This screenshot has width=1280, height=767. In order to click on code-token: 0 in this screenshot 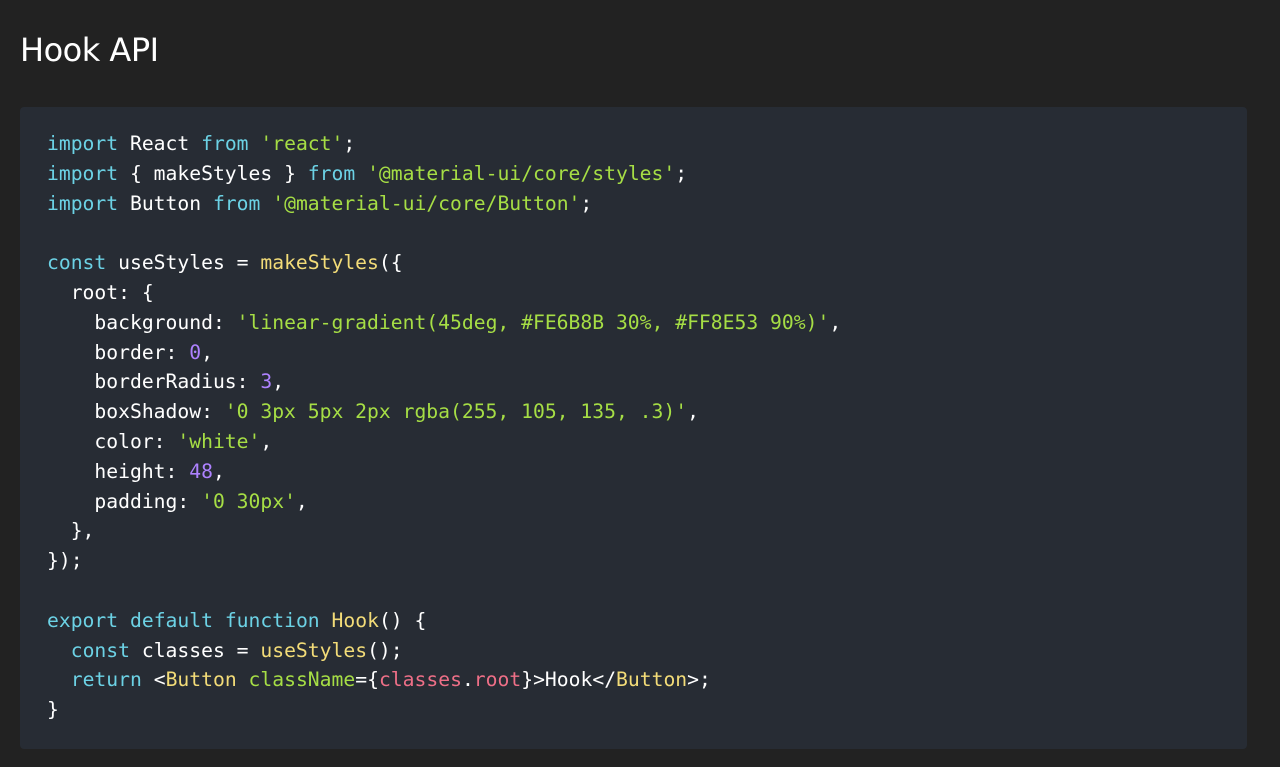, I will do `click(195, 352)`.